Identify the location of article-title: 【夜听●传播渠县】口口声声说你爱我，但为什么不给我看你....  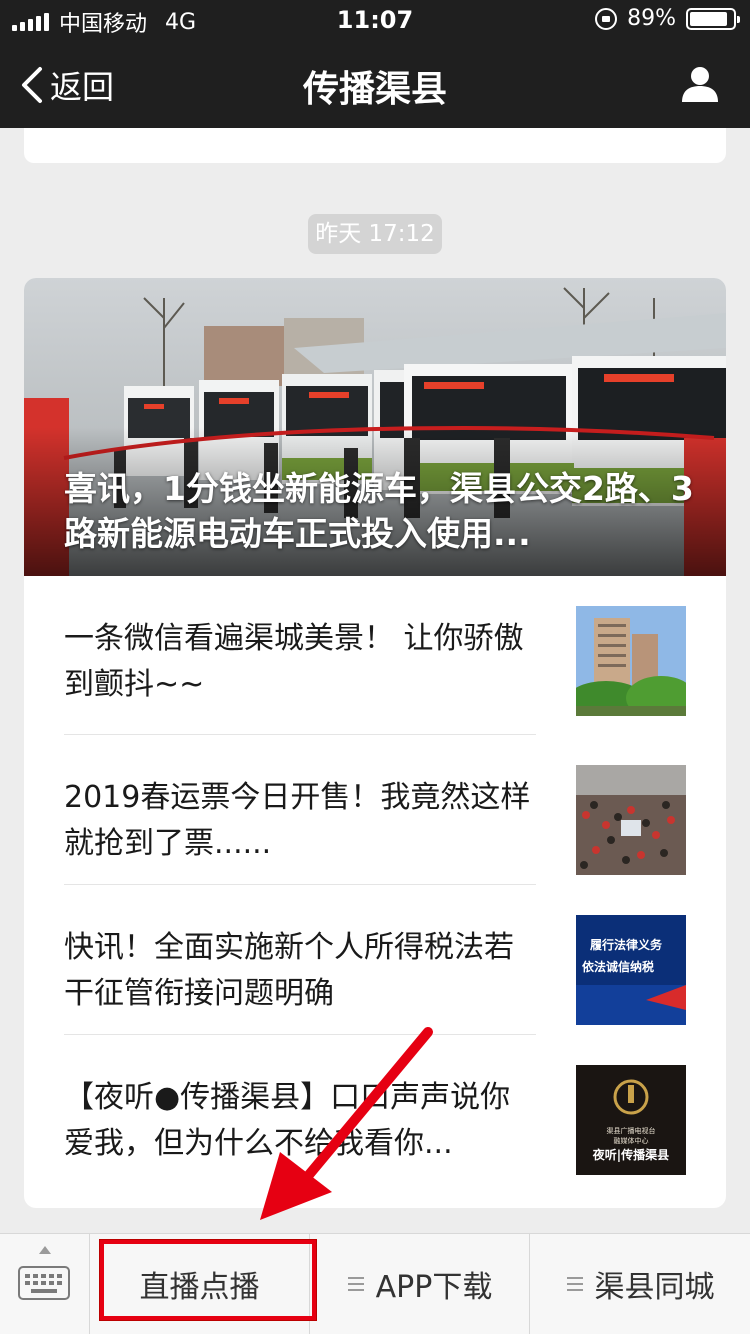
(287, 1120).